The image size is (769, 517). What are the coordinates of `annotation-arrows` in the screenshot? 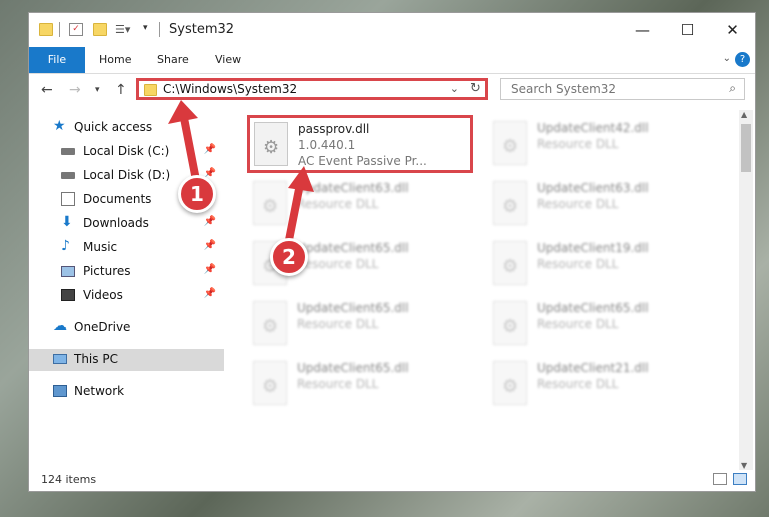 It's located at (241, 172).